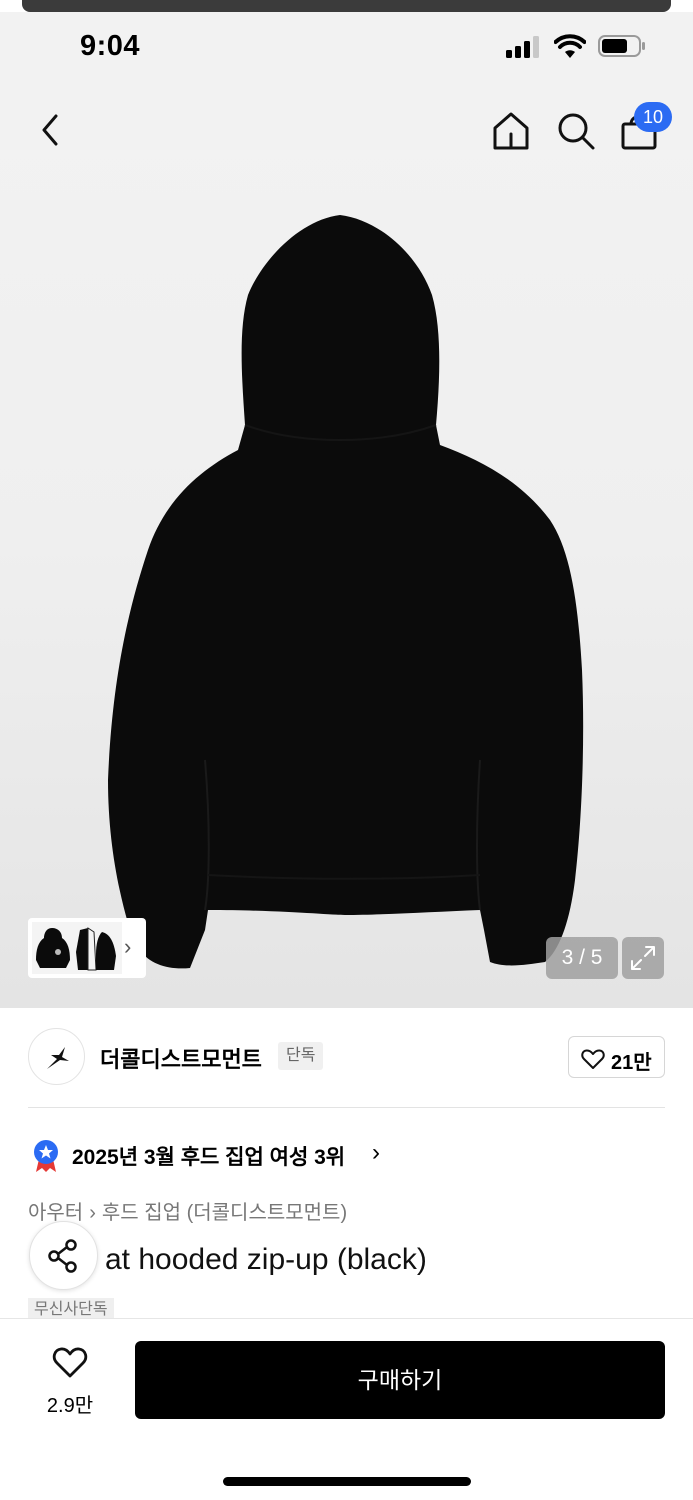  What do you see at coordinates (346, 1107) in the screenshot?
I see `divider` at bounding box center [346, 1107].